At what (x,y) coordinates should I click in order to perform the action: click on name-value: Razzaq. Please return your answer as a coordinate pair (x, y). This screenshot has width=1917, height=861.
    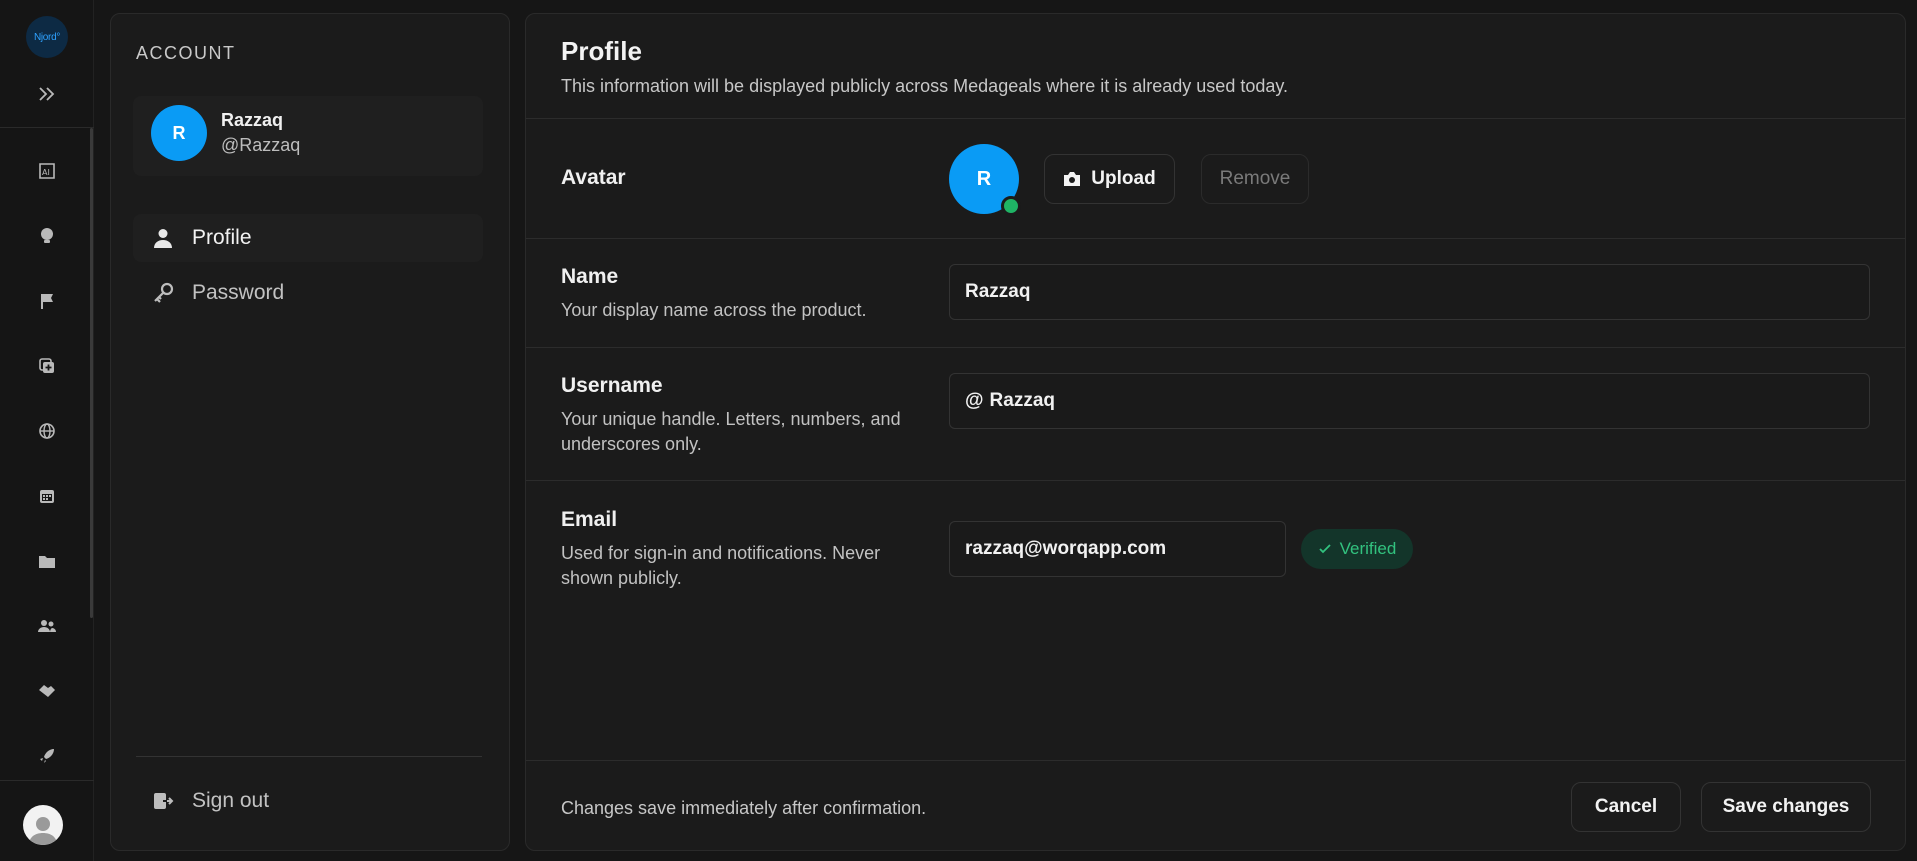
    Looking at the image, I should click on (998, 291).